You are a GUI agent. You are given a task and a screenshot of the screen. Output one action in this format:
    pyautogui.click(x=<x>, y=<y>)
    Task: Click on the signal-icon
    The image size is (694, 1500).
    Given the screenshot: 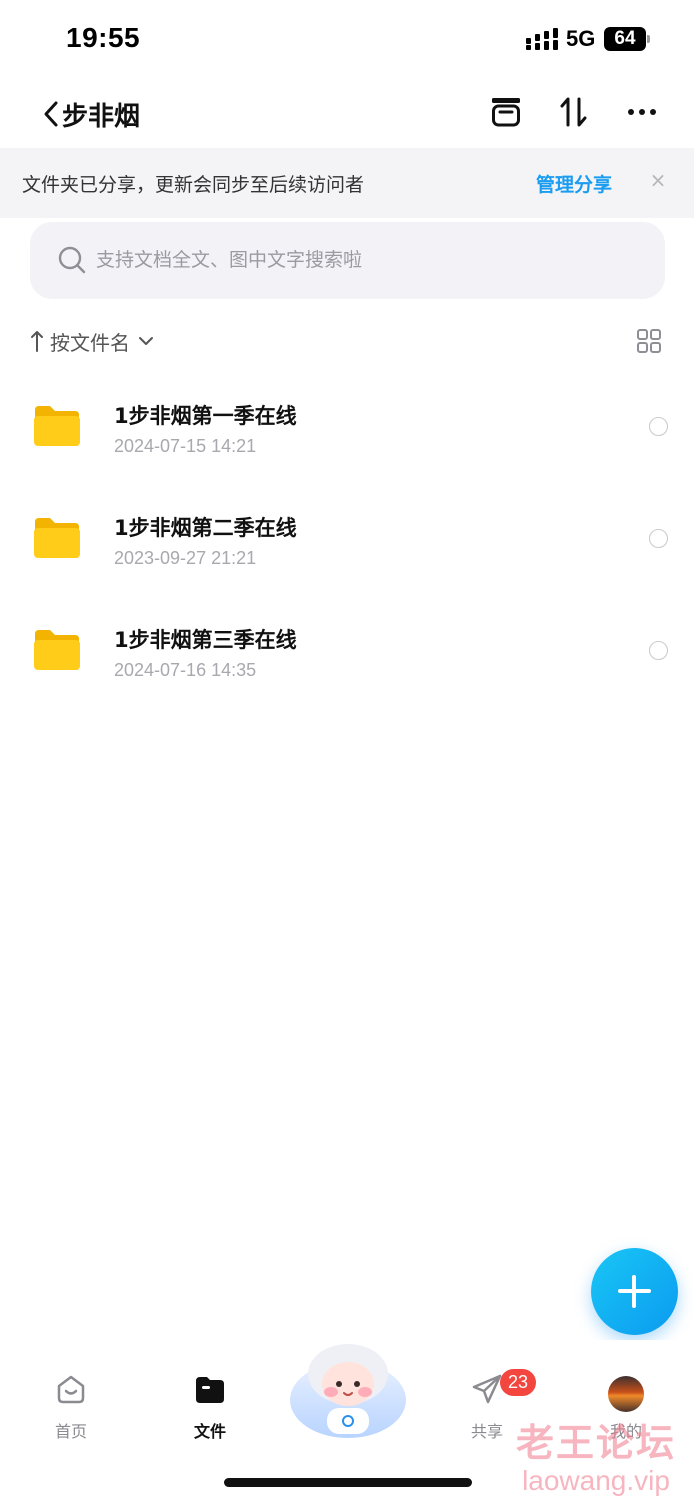 What is the action you would take?
    pyautogui.click(x=542, y=39)
    